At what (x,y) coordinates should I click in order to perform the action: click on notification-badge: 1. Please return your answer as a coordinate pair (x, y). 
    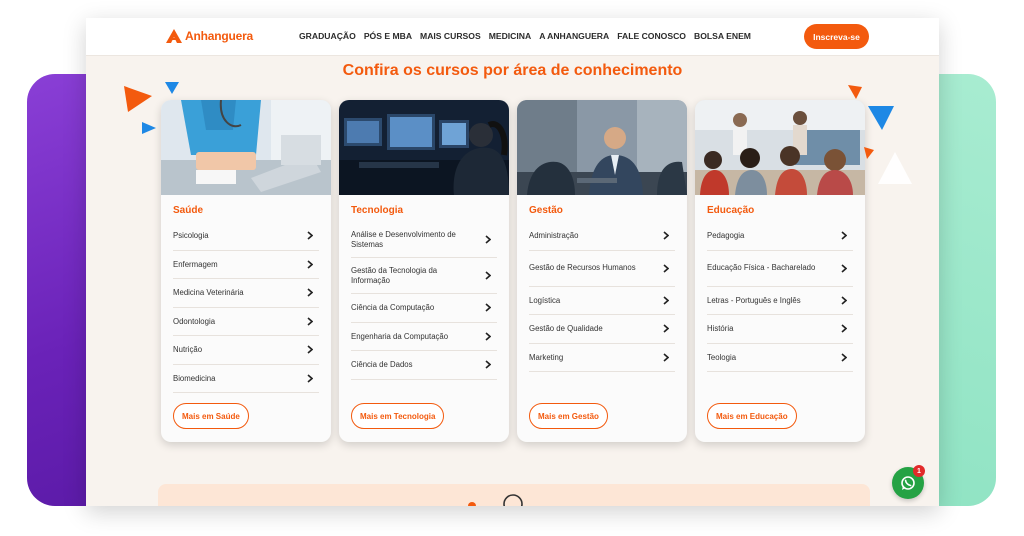
    Looking at the image, I should click on (919, 471).